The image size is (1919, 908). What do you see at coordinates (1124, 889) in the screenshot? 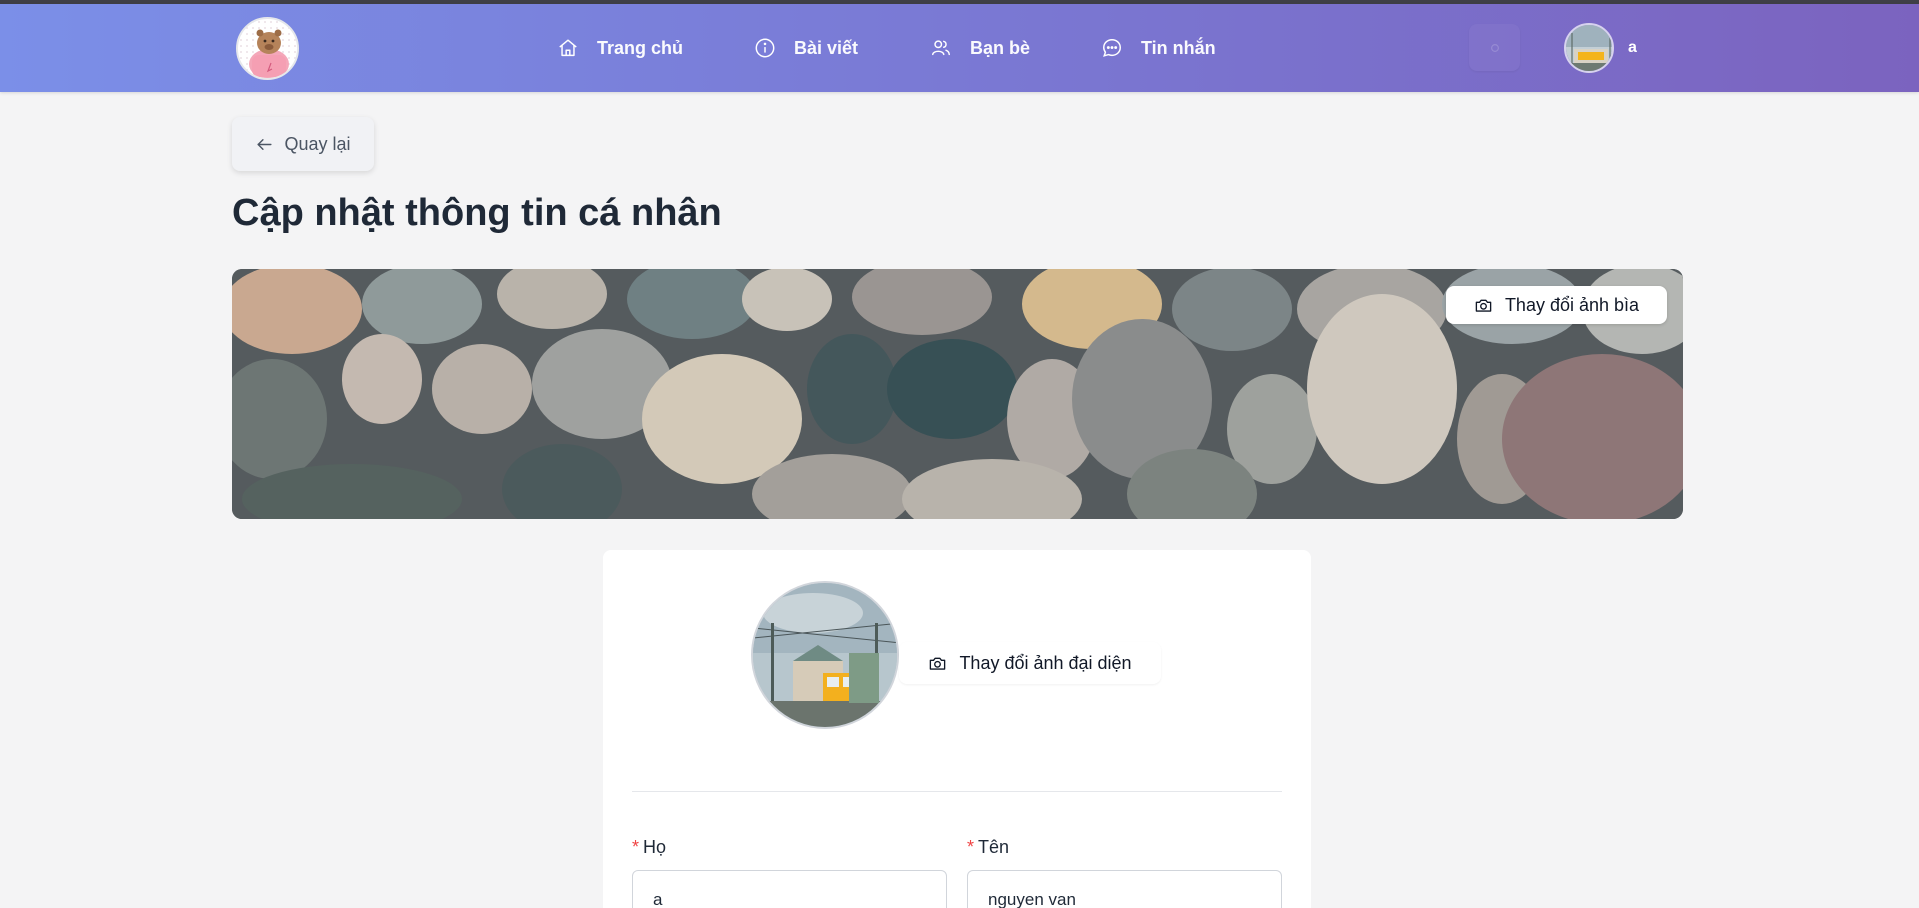
I see `first-name-input` at bounding box center [1124, 889].